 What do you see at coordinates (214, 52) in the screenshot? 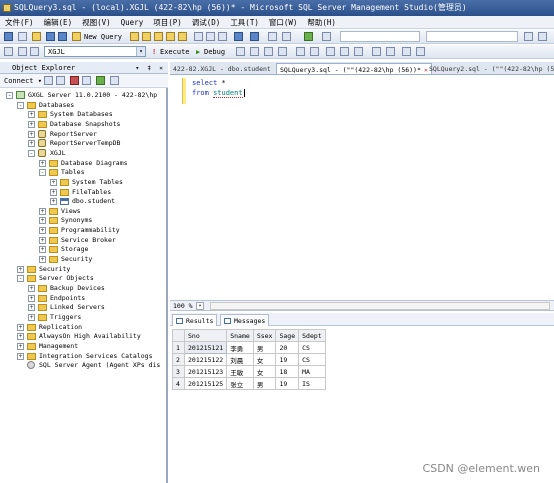
I see `debug-button: Debug` at bounding box center [214, 52].